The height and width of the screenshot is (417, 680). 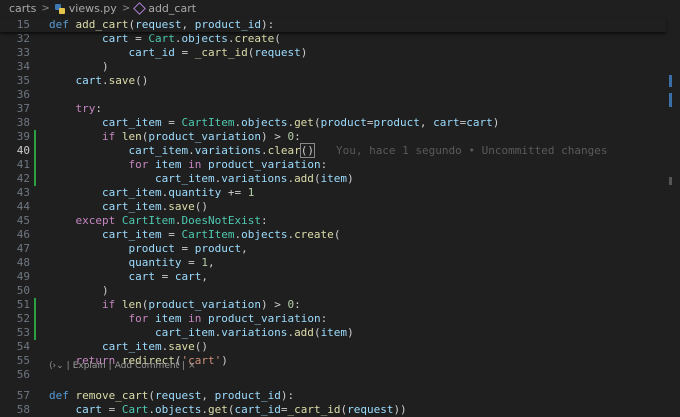 What do you see at coordinates (138, 318) in the screenshot?
I see `token: for` at bounding box center [138, 318].